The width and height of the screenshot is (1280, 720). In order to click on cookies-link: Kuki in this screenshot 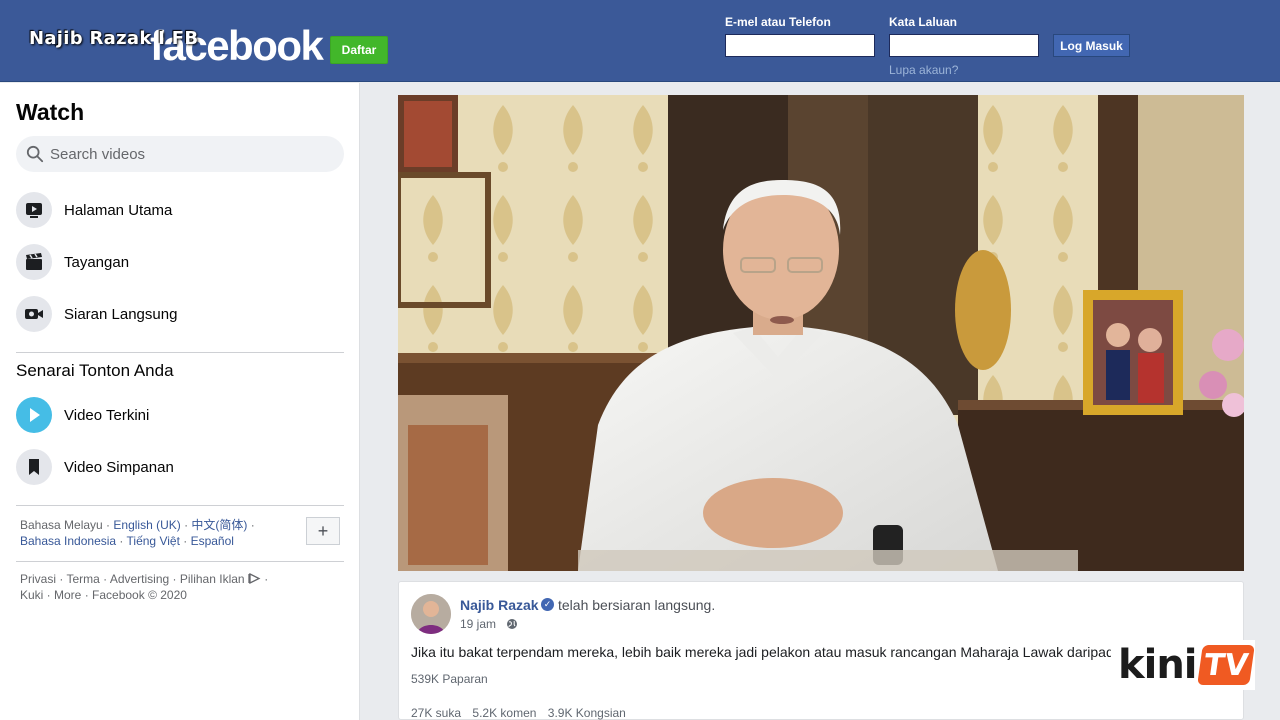, I will do `click(31, 595)`.